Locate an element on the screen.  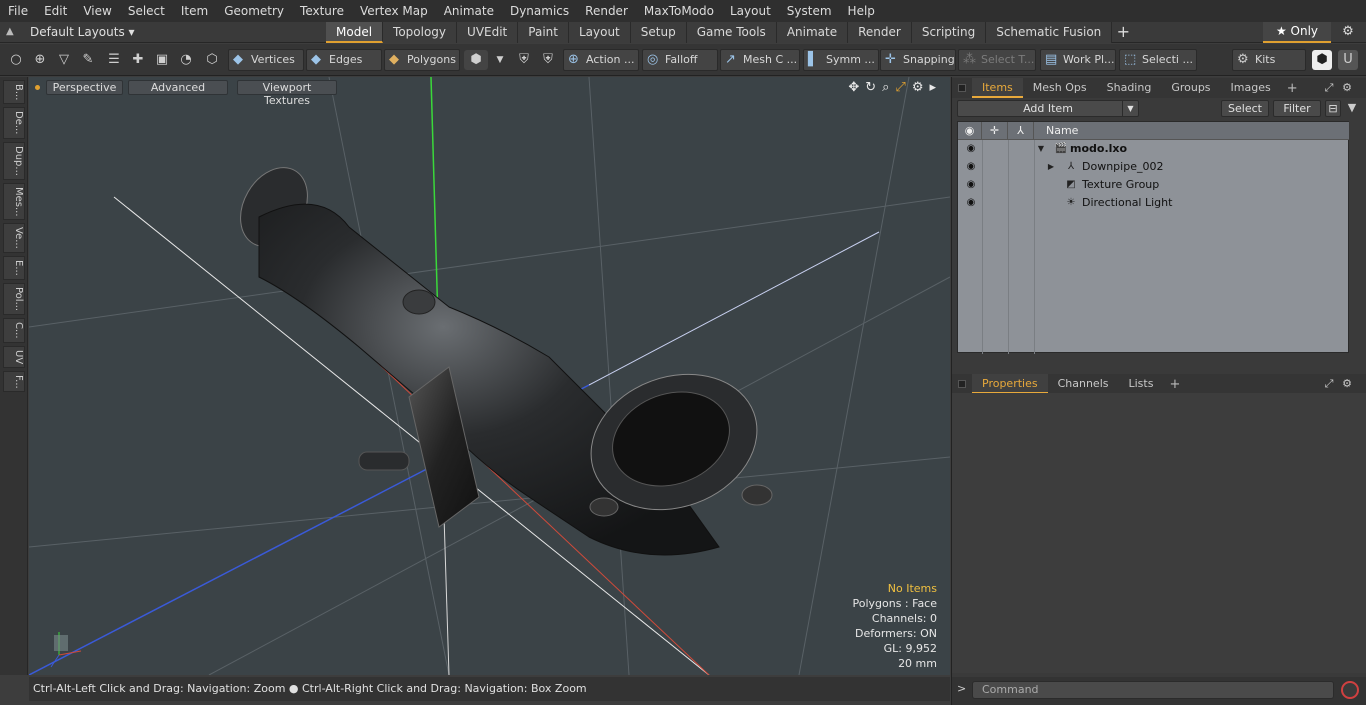
items-expand-icon: ⤢ is located at coordinates (1329, 88).